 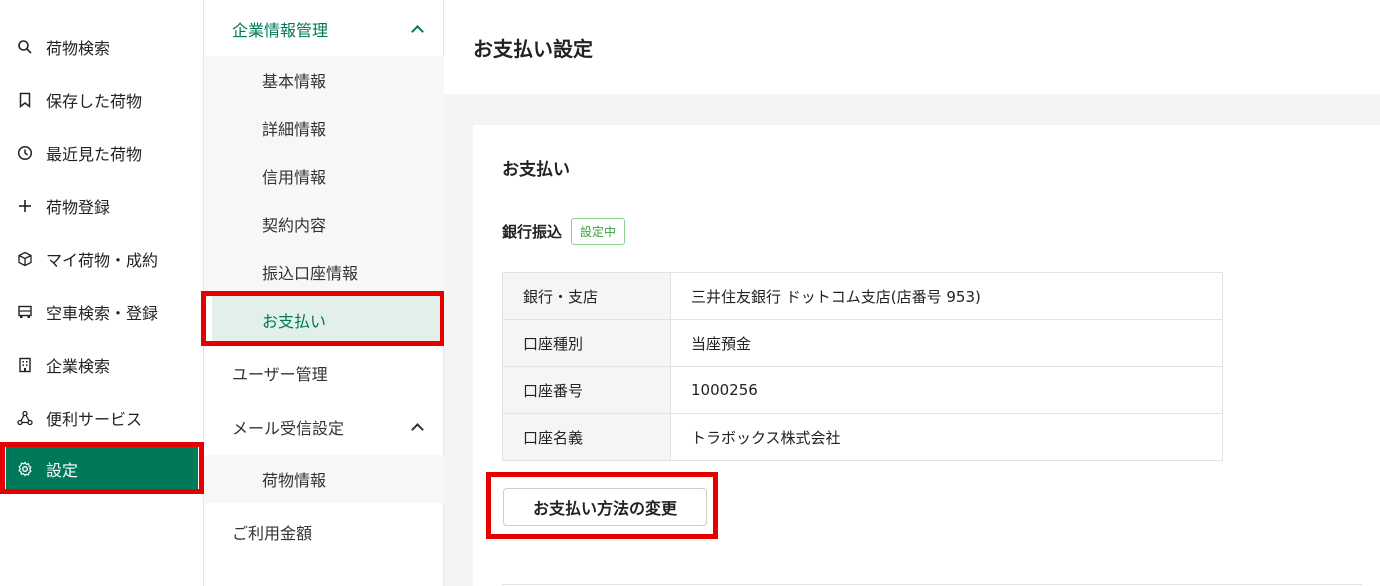 I want to click on payment-method-label: 銀行振込, so click(x=532, y=232).